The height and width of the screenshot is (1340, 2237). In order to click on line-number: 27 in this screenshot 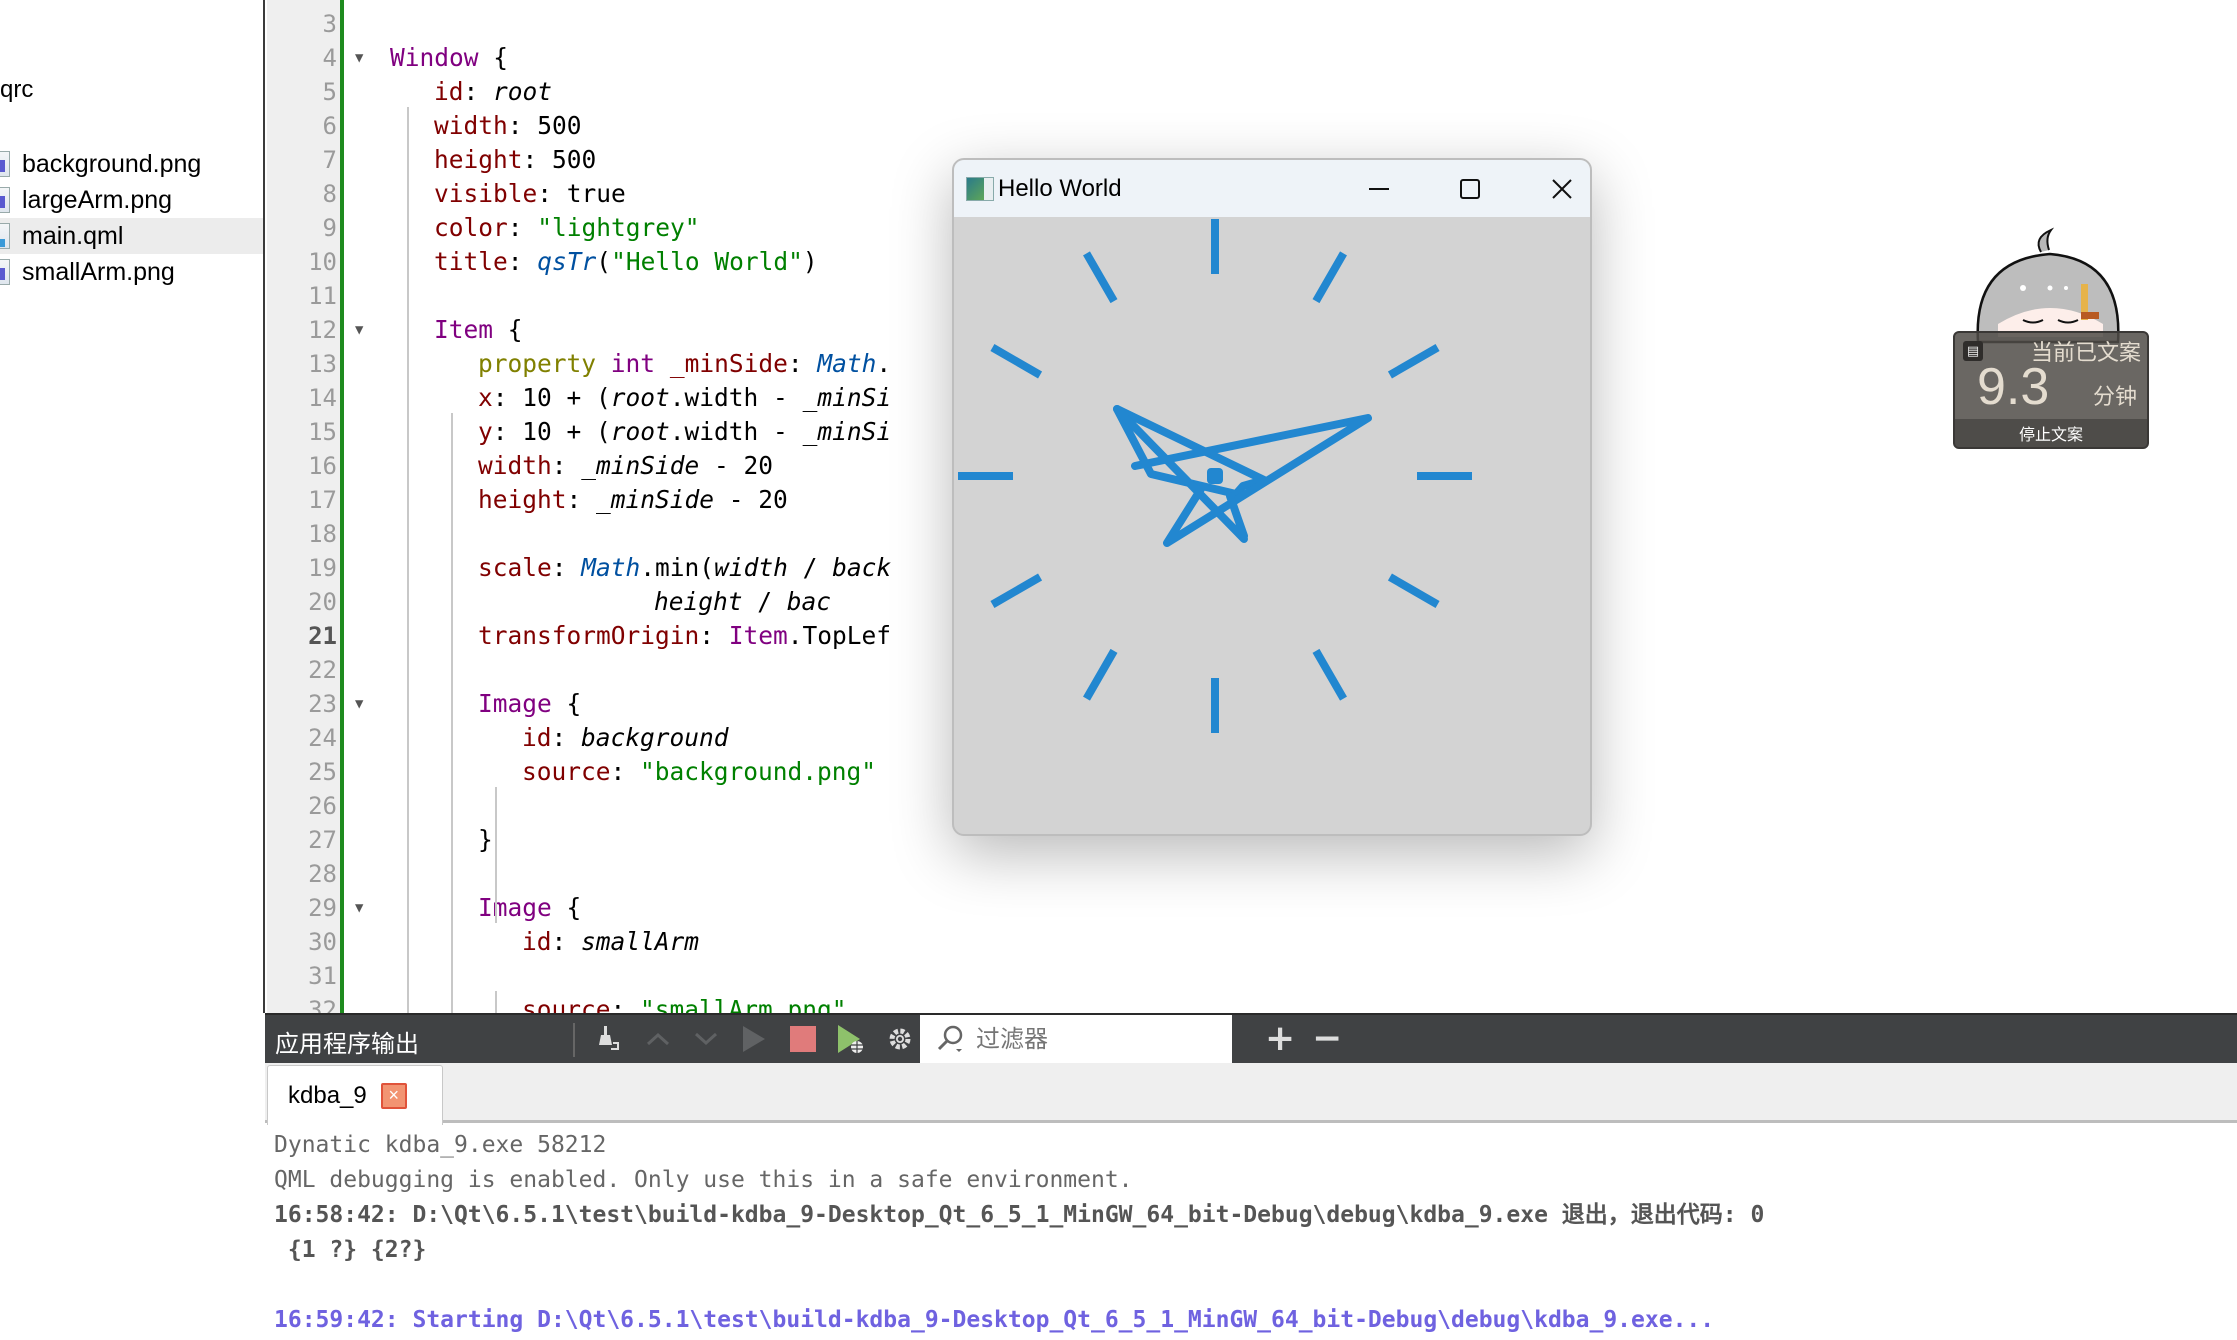, I will do `click(322, 840)`.